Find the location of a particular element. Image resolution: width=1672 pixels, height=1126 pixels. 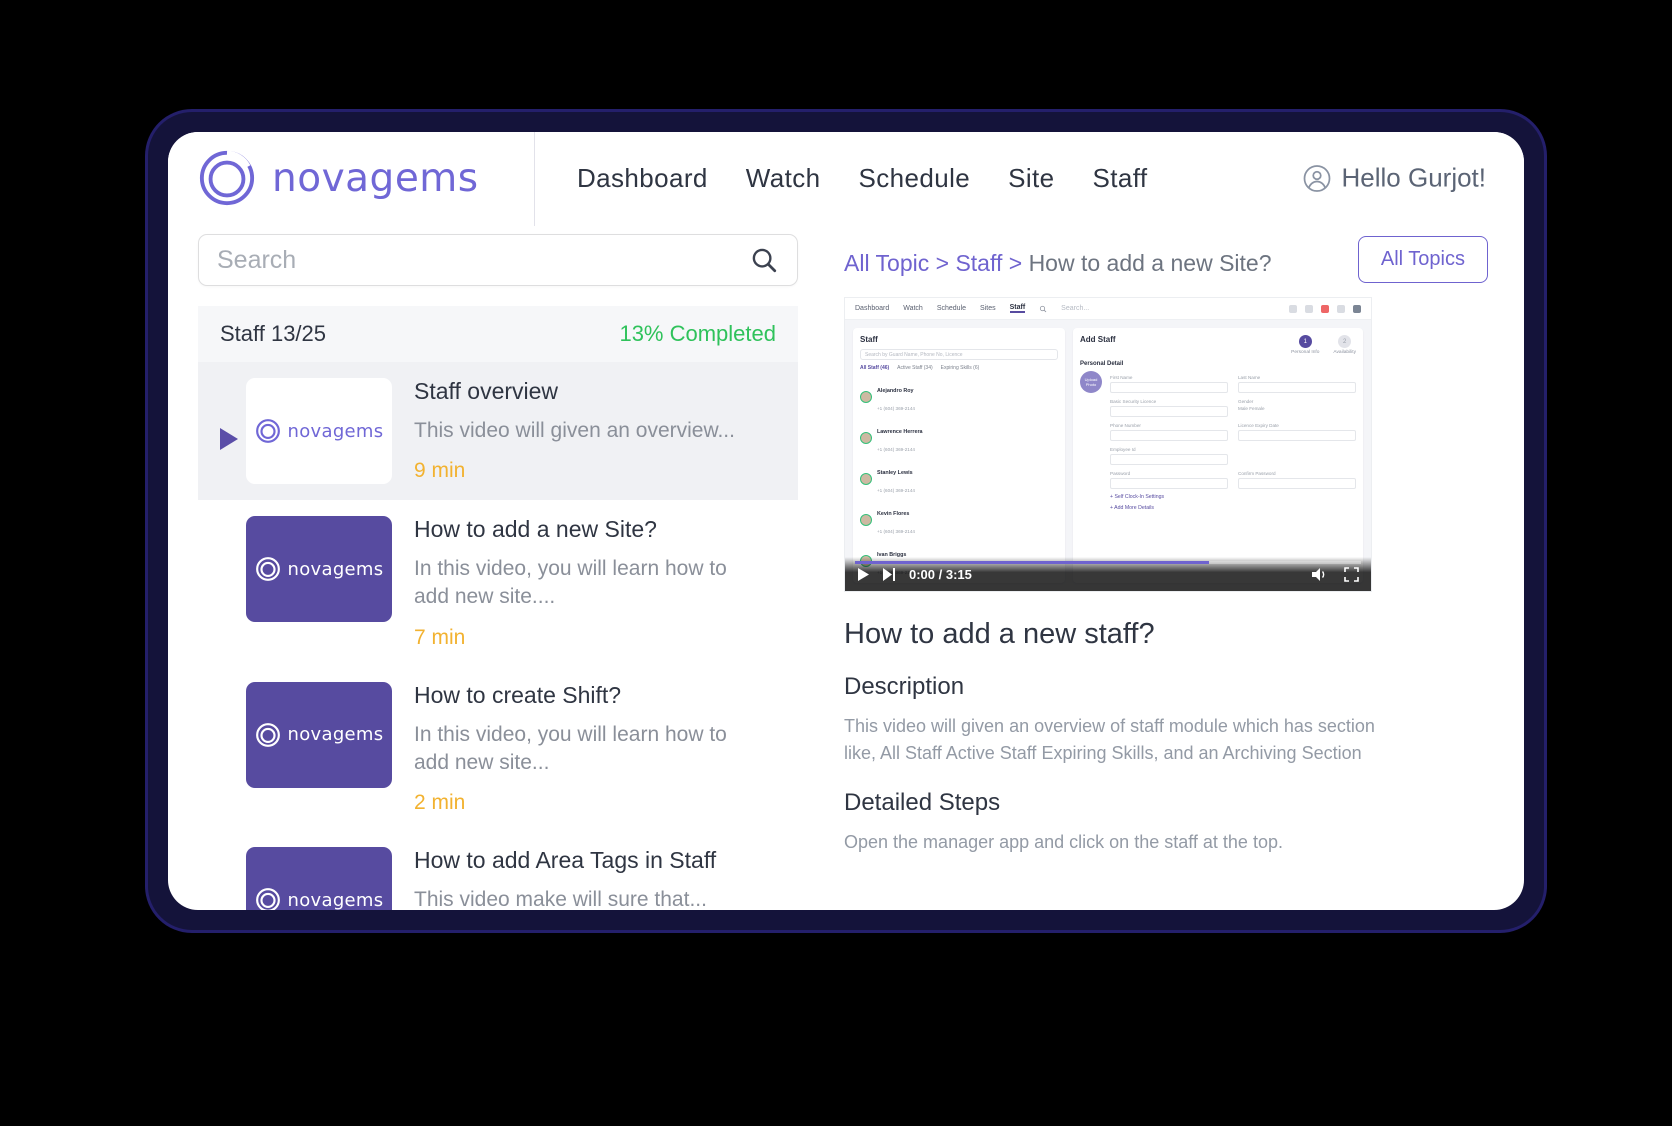

breadcrumb-root: All Topic is located at coordinates (886, 263).